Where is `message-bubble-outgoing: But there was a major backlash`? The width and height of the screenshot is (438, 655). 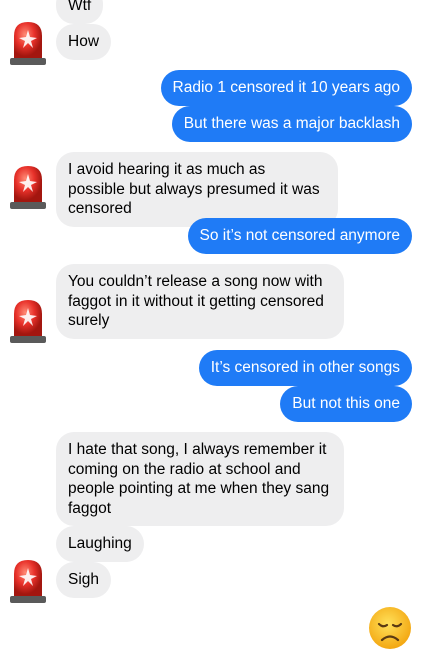 message-bubble-outgoing: But there was a major backlash is located at coordinates (291, 124).